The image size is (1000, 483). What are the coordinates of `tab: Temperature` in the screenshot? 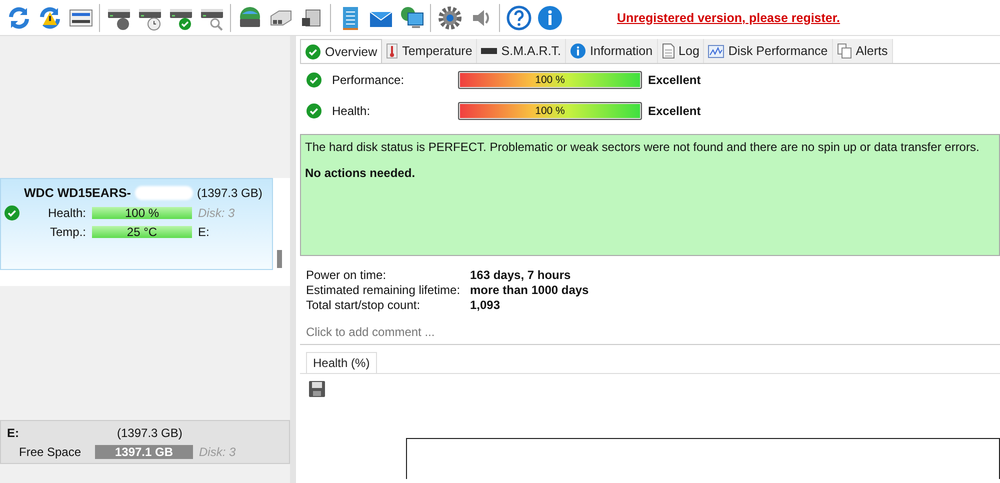 It's located at (430, 51).